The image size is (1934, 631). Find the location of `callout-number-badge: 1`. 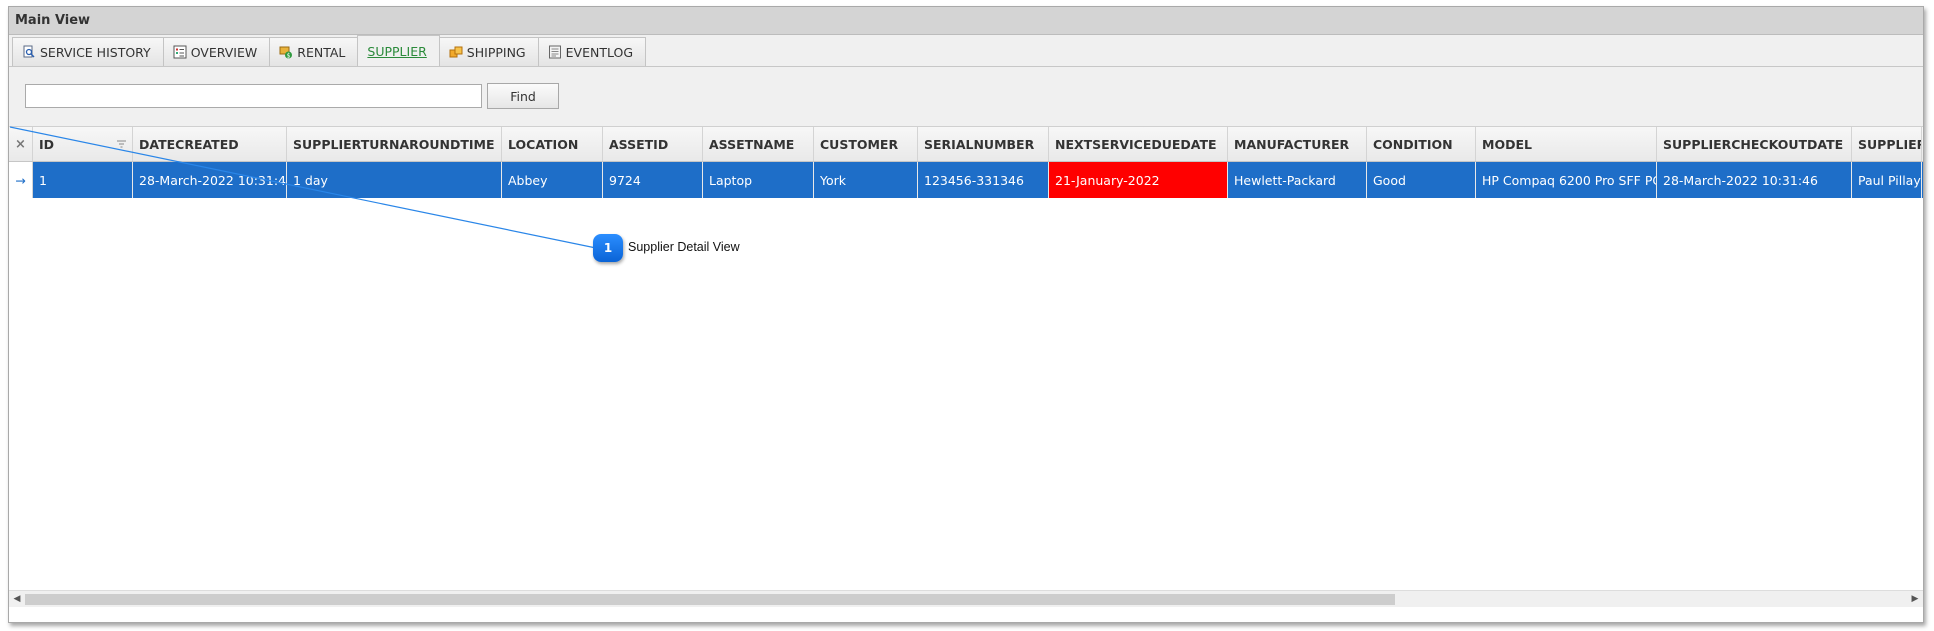

callout-number-badge: 1 is located at coordinates (608, 248).